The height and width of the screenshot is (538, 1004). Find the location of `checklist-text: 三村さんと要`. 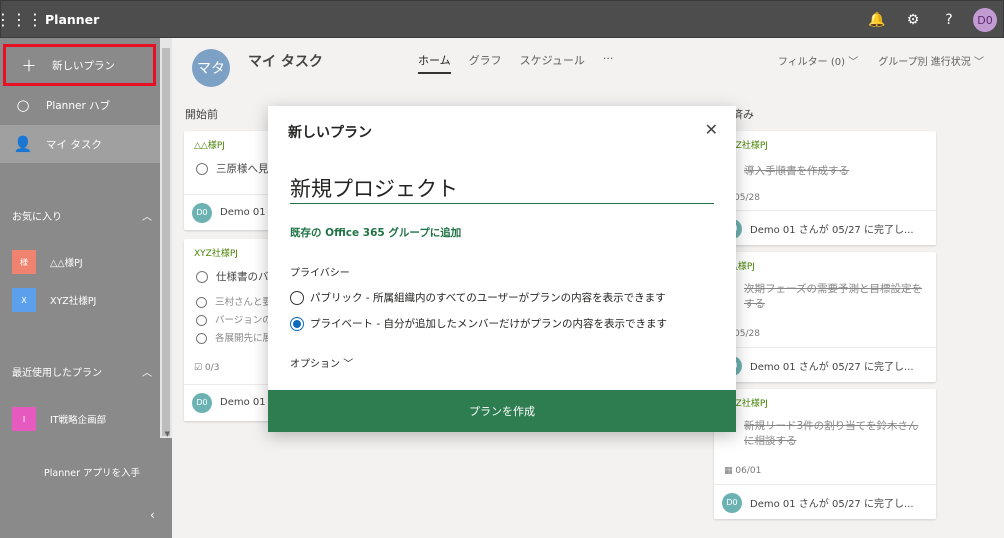

checklist-text: 三村さんと要 is located at coordinates (244, 302).